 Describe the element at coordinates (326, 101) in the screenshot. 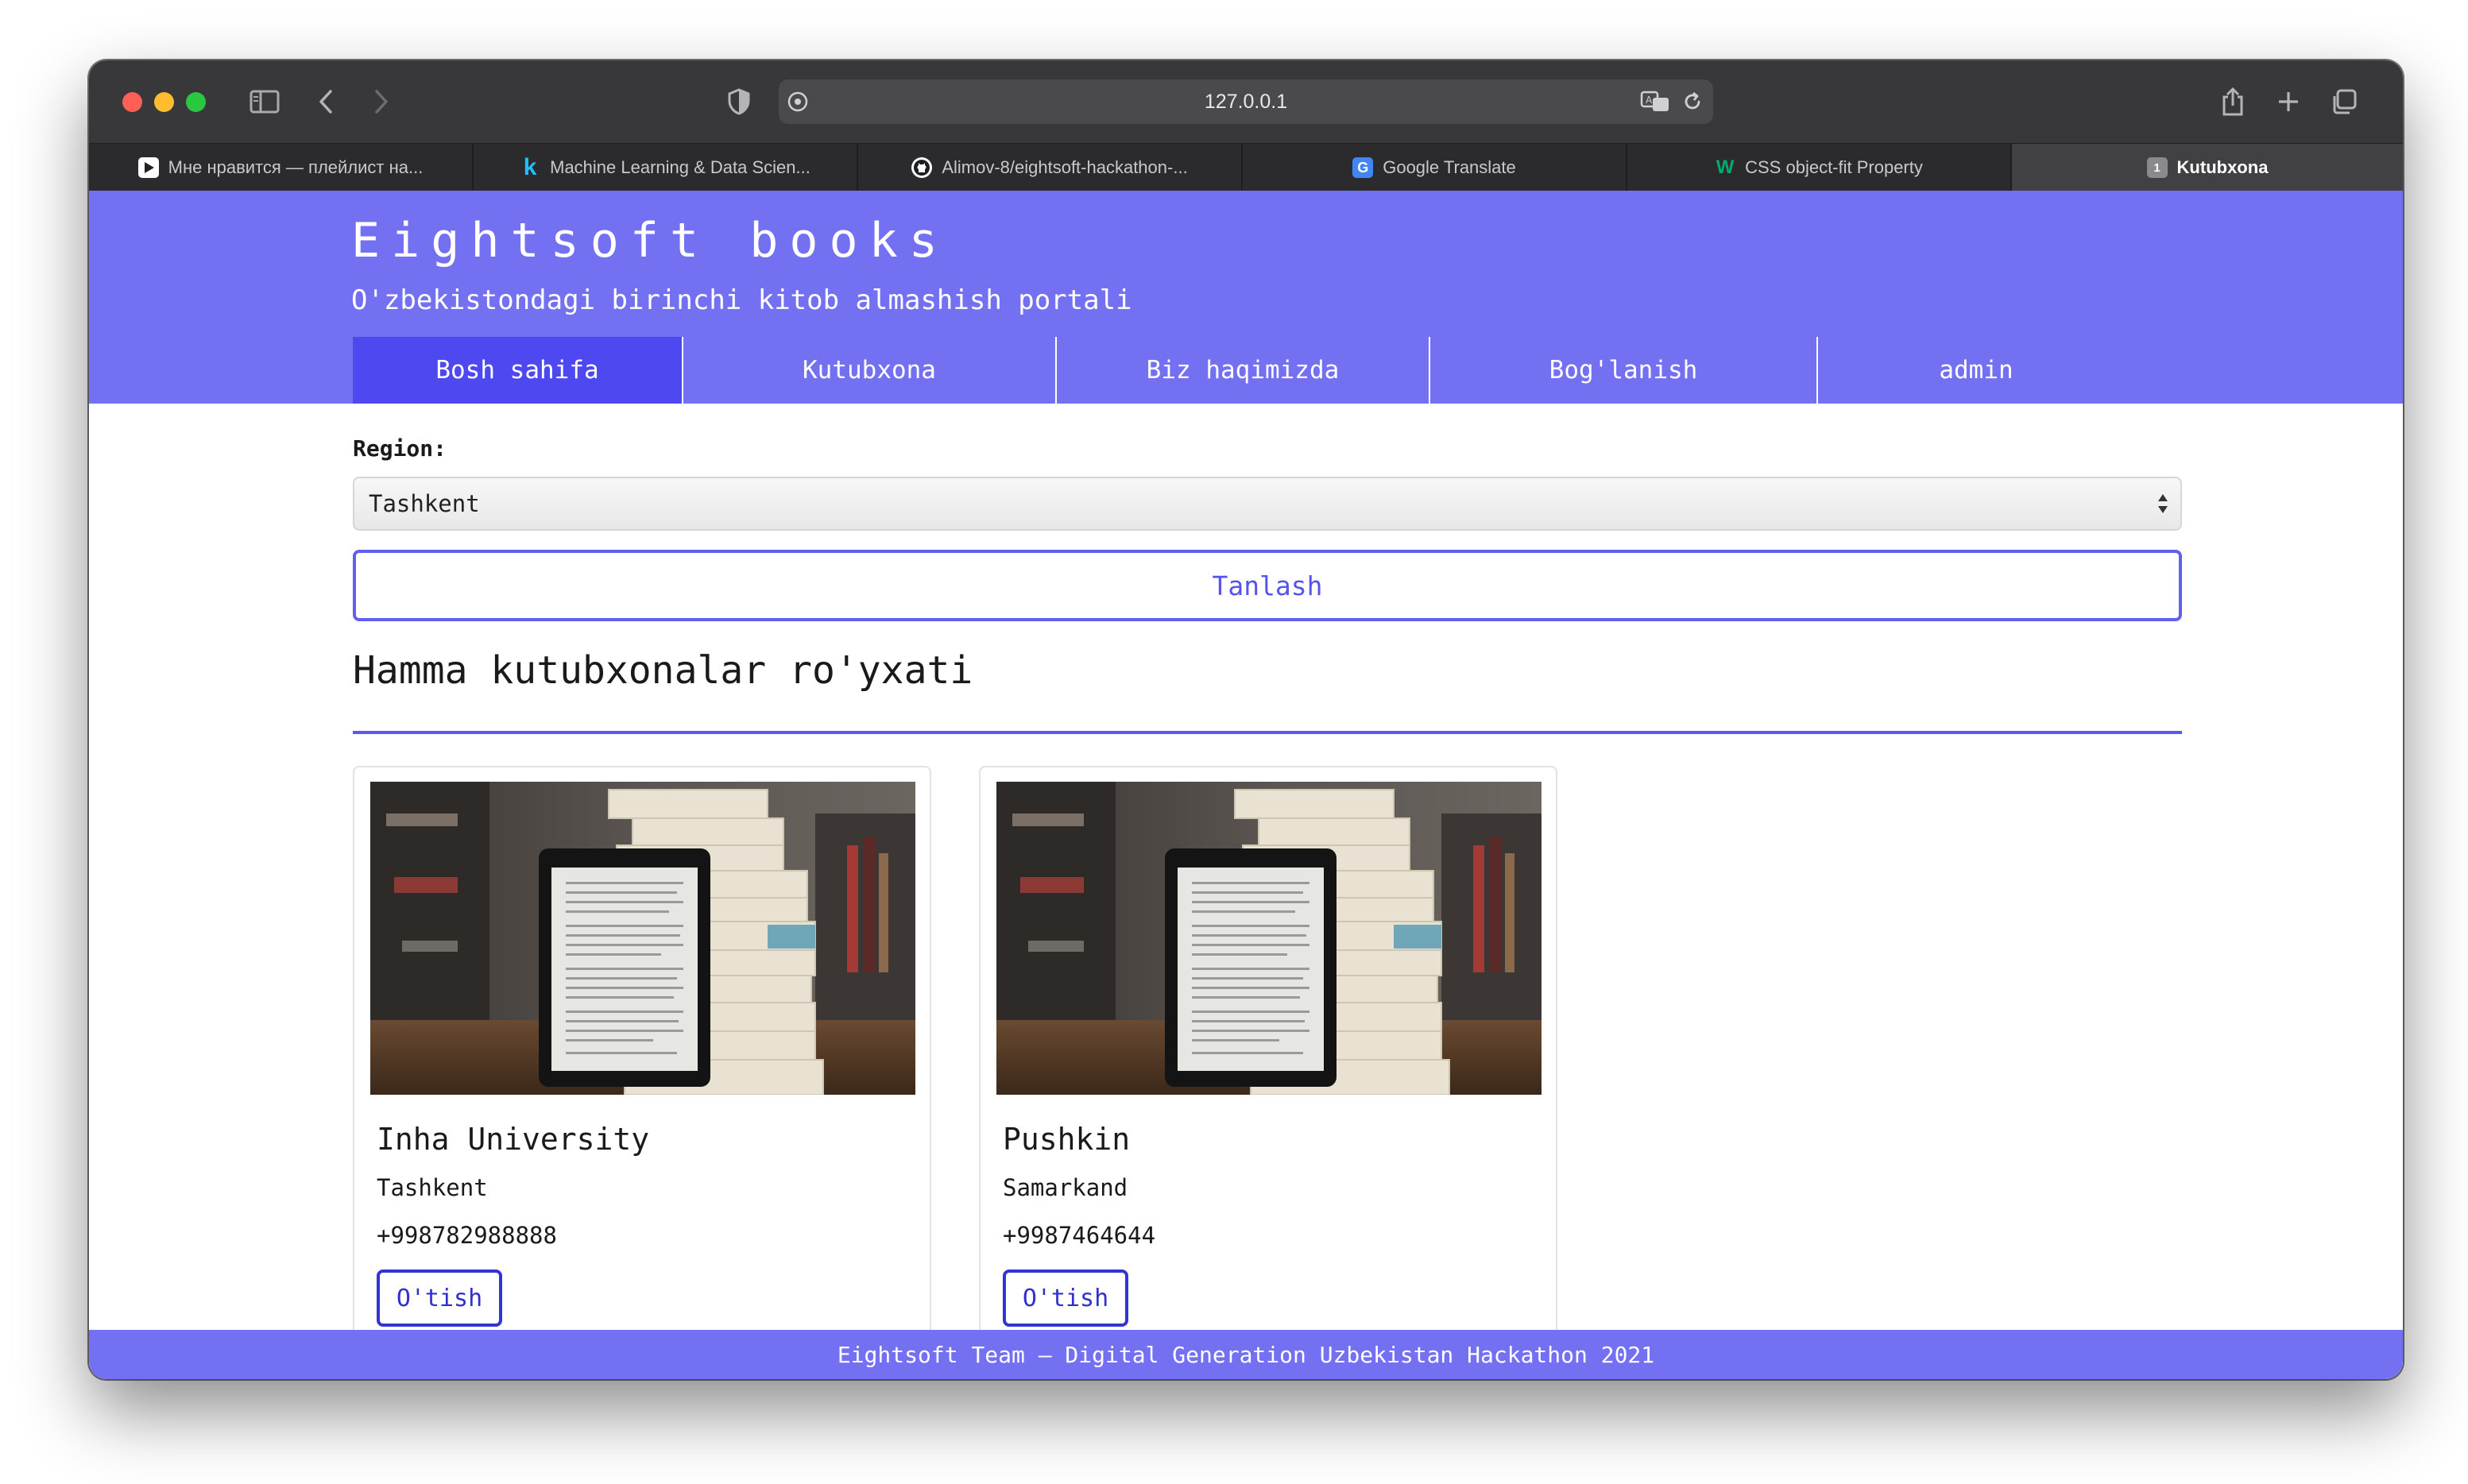

I see `back-icon` at that location.